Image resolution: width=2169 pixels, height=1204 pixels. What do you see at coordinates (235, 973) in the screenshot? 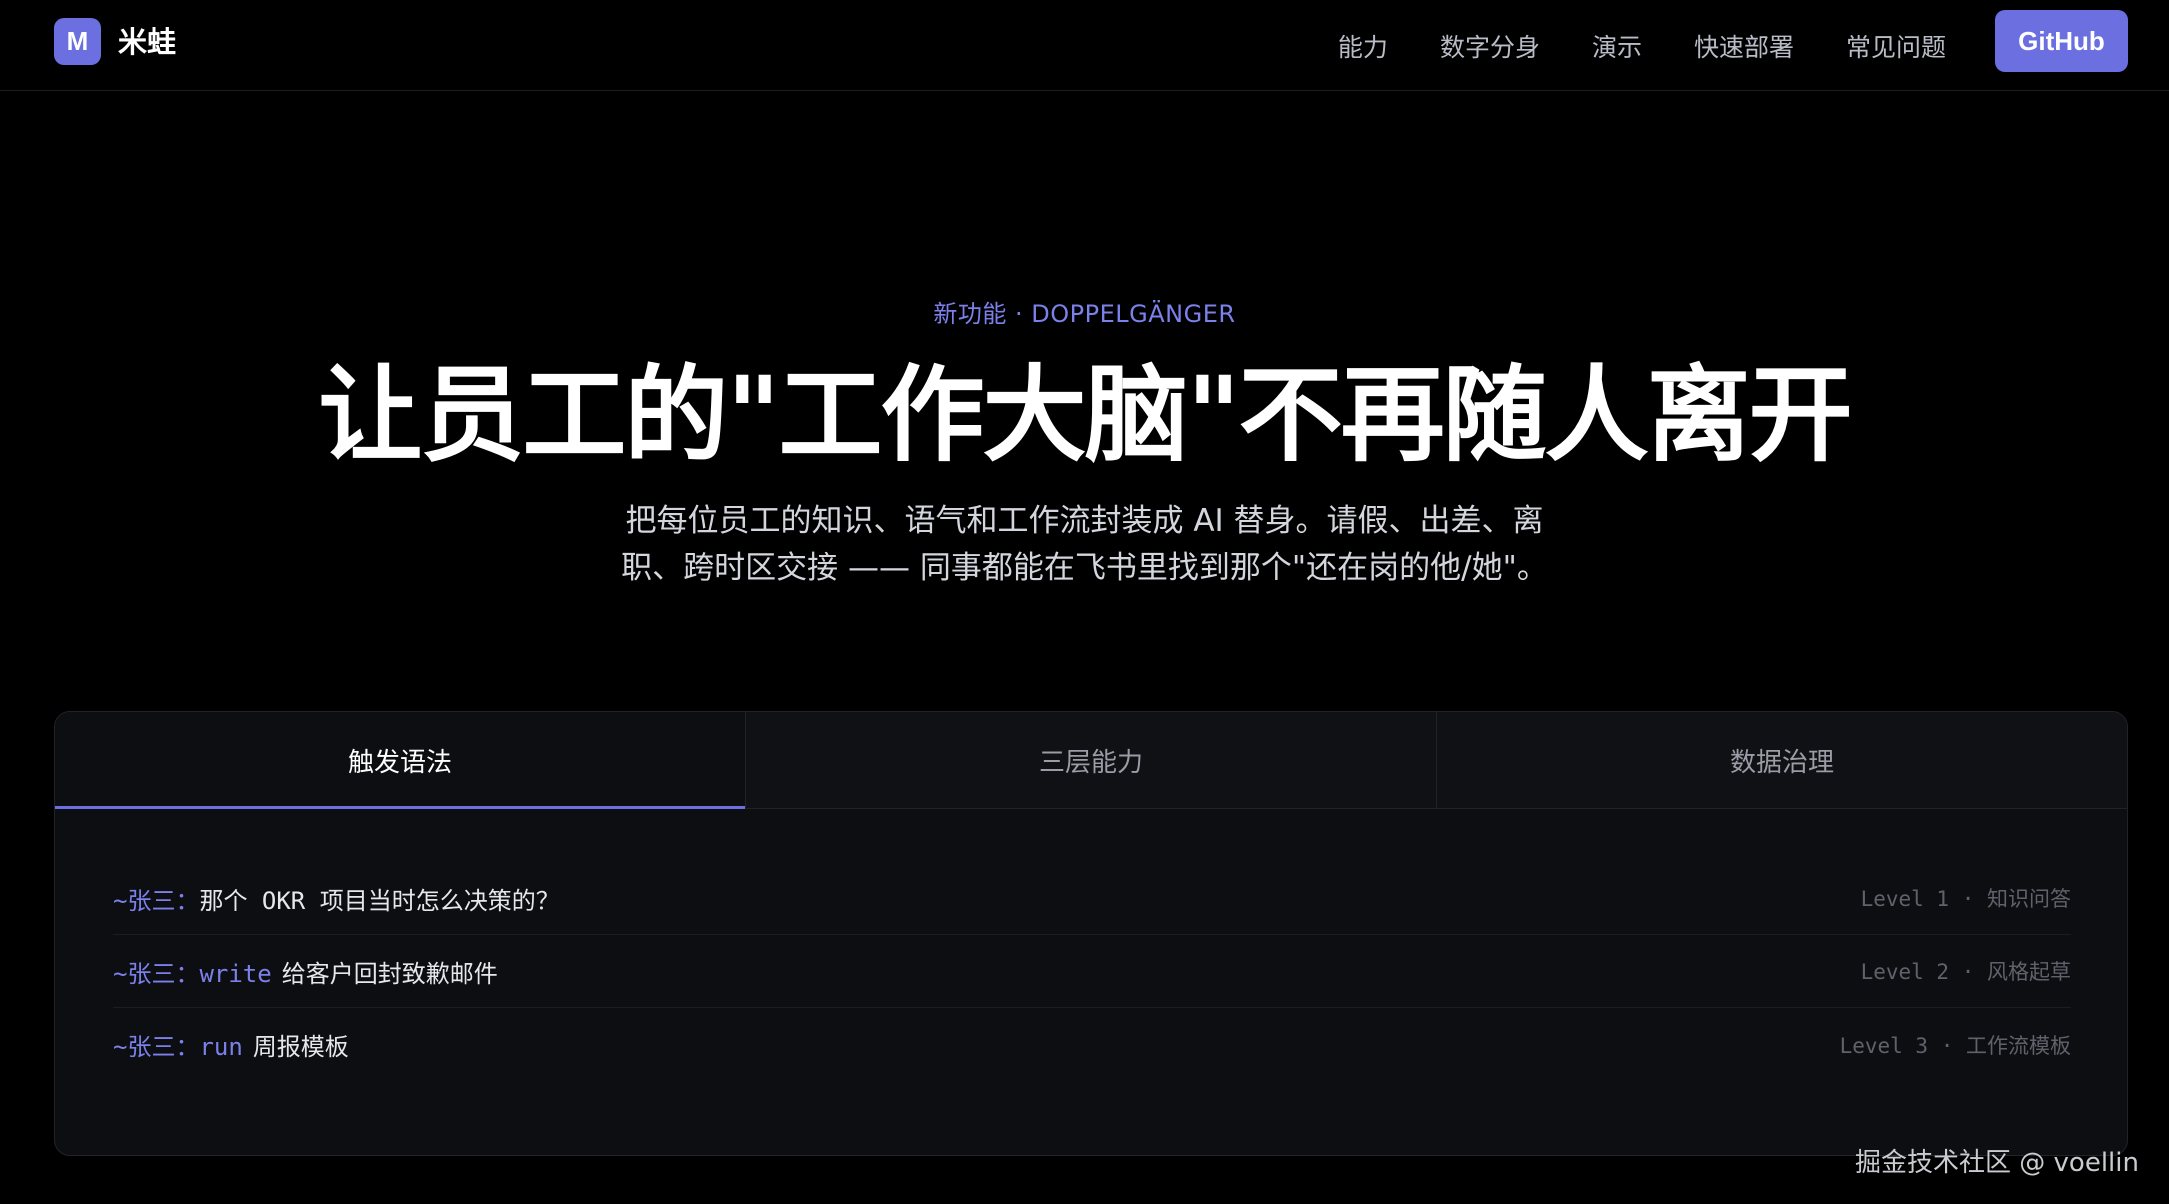
I see `command-keyword: write` at bounding box center [235, 973].